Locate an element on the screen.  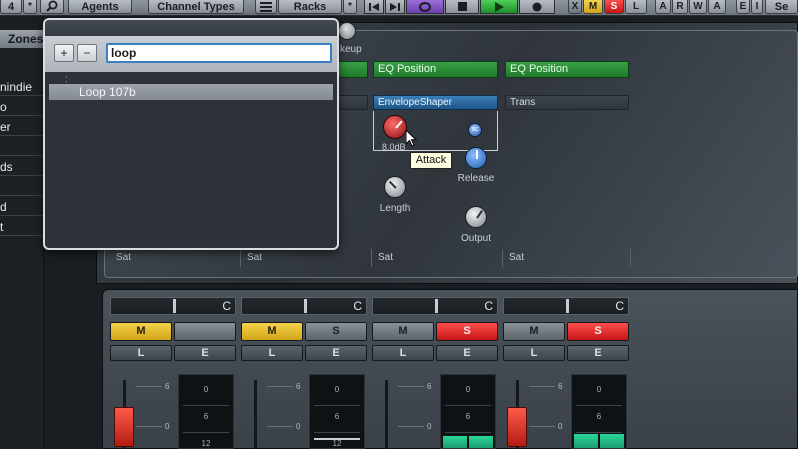
meter-scale-label: 12 is located at coordinates (206, 443).